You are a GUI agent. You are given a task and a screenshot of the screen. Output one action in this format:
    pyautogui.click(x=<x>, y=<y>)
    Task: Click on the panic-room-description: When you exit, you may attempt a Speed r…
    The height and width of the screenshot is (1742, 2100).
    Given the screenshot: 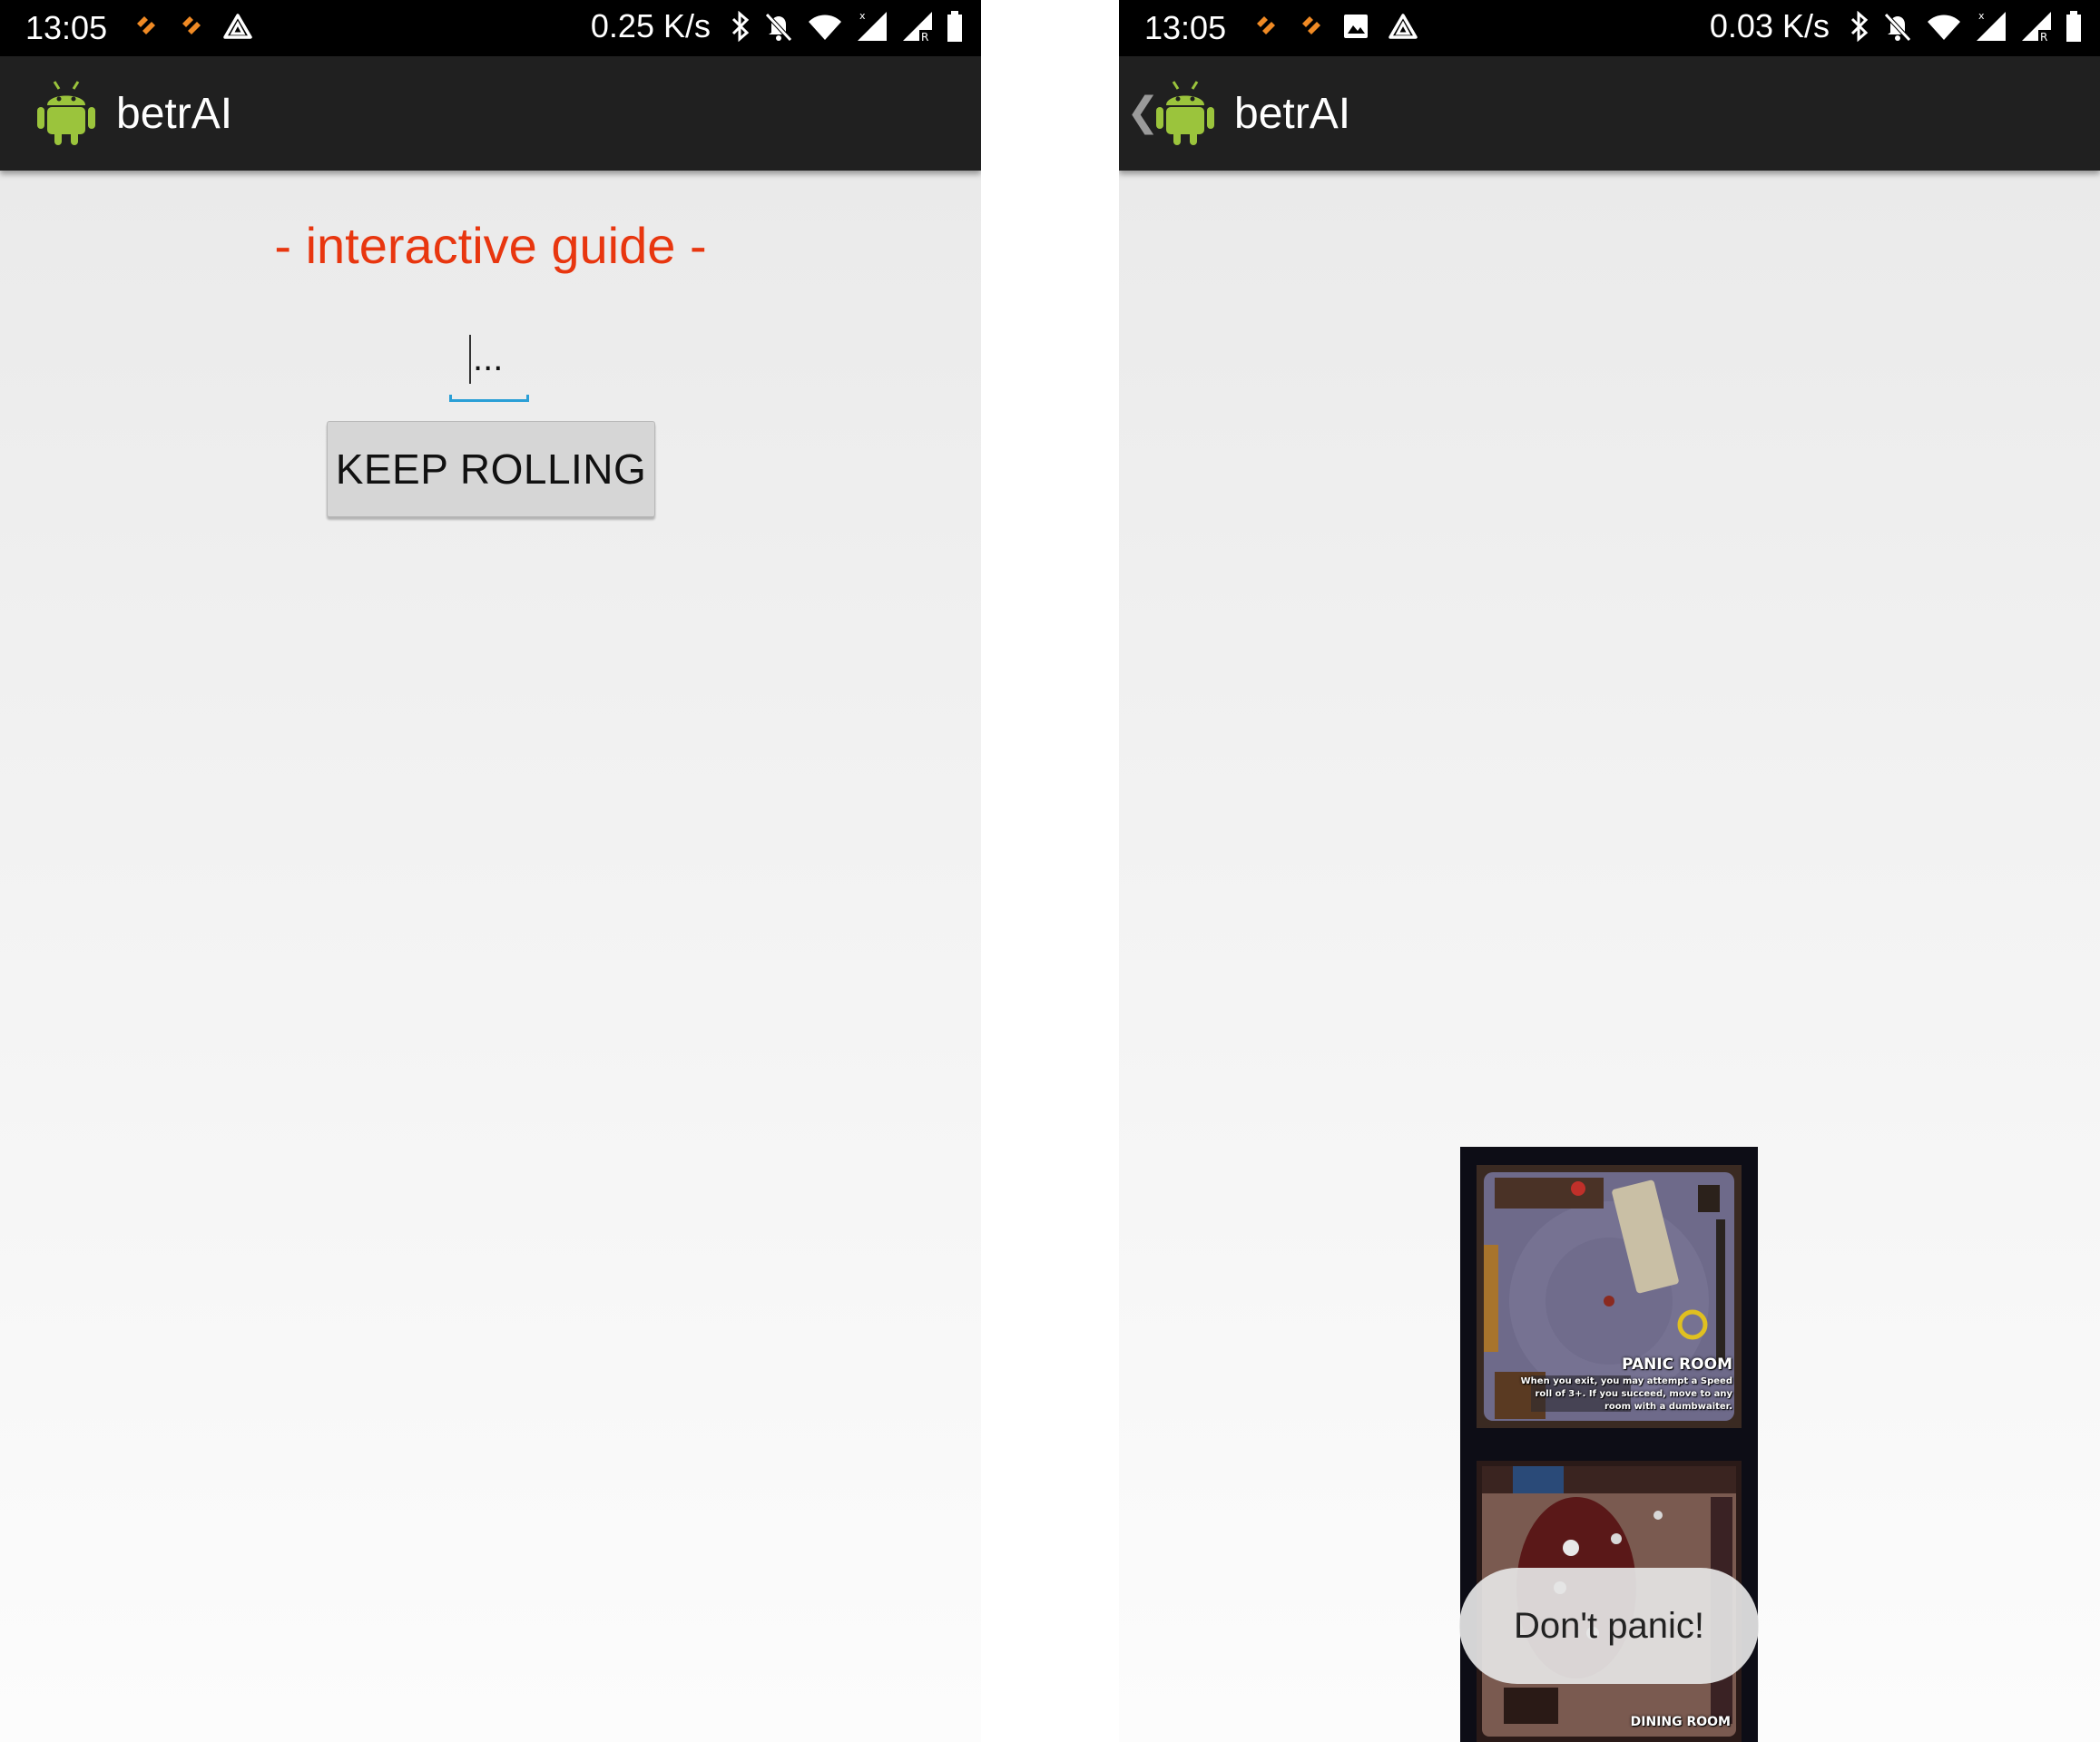 What is the action you would take?
    pyautogui.click(x=1626, y=1394)
    